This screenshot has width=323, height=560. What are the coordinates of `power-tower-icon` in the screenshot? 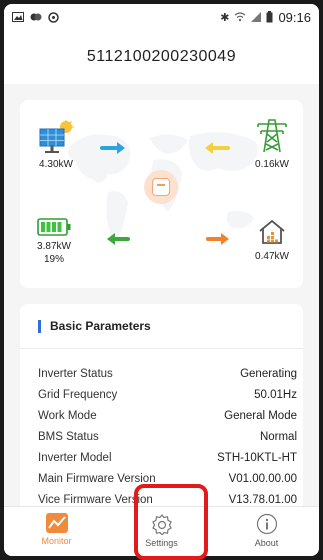 It's located at (272, 136).